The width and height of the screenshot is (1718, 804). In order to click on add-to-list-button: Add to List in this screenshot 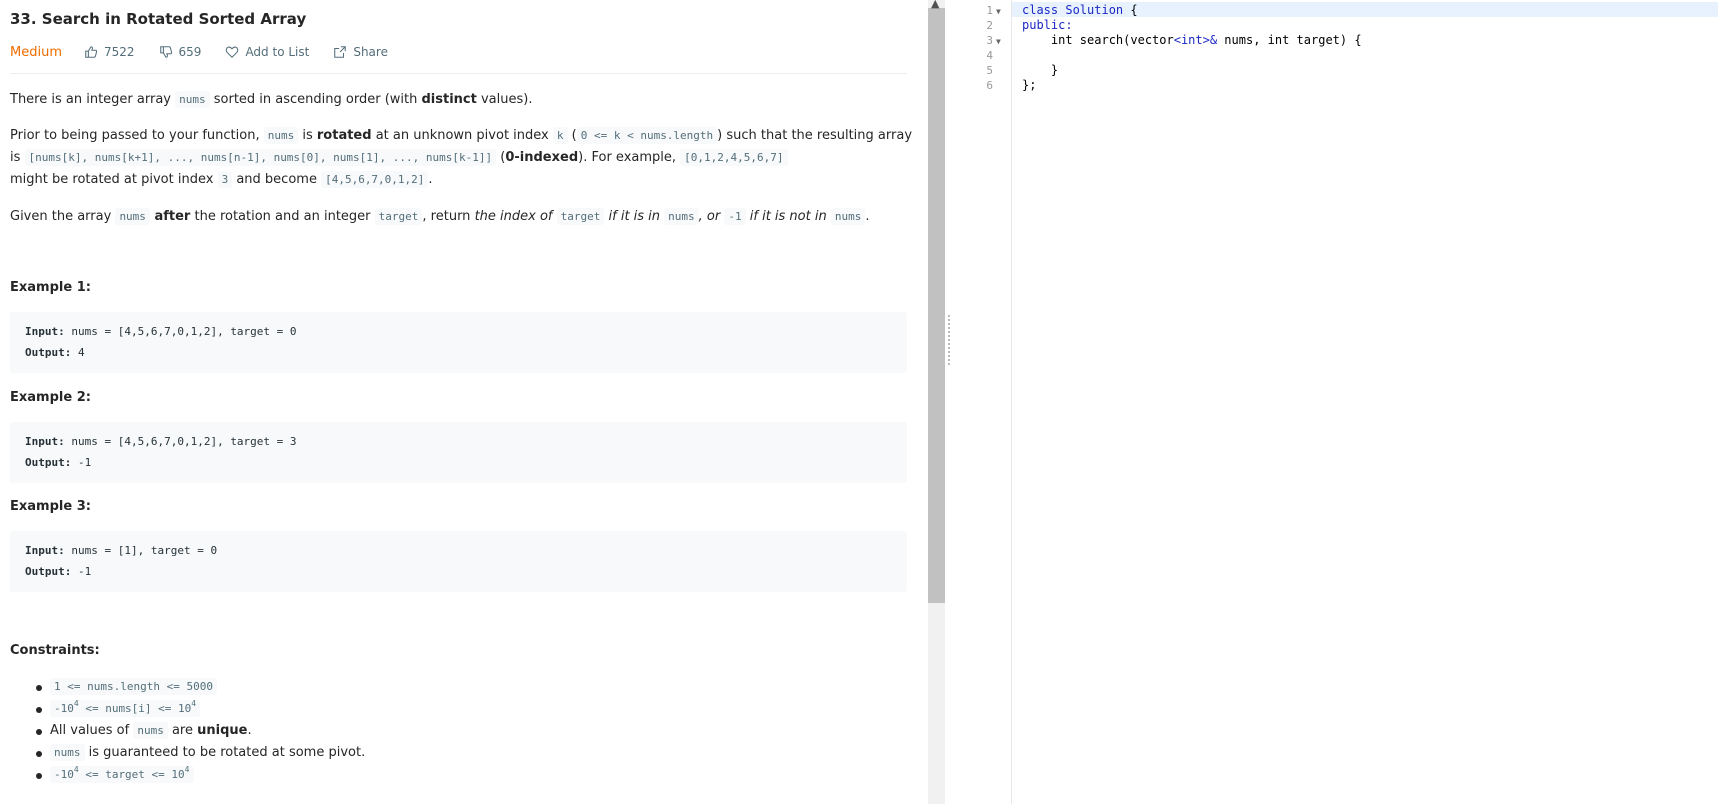, I will do `click(267, 52)`.